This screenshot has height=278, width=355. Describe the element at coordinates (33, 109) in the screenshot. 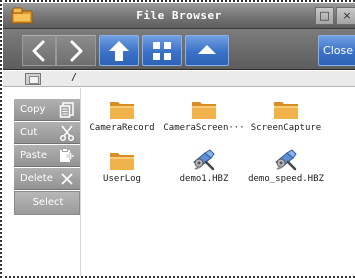

I see `copy-label: Copy` at that location.